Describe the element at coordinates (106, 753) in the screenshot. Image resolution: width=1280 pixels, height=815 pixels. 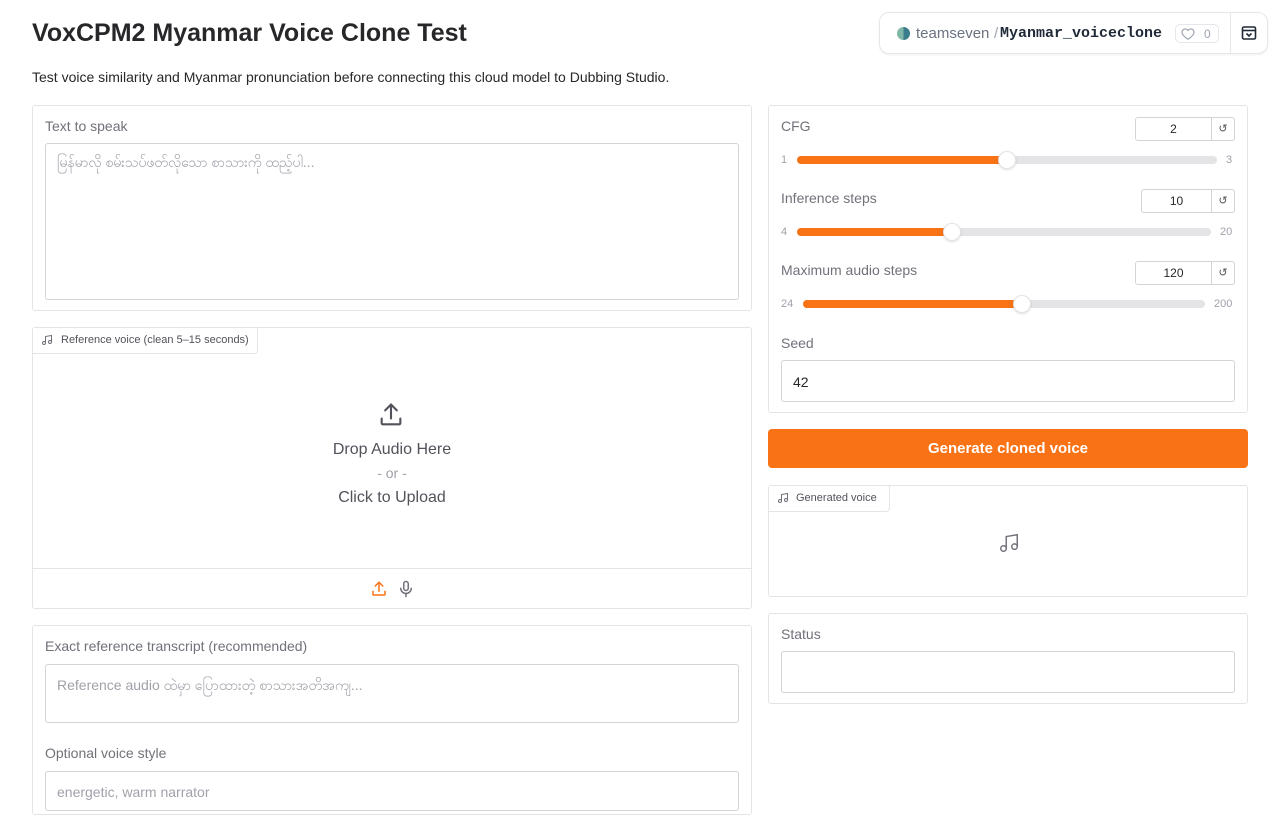
I see `voice-style-label: Optional voice style` at that location.